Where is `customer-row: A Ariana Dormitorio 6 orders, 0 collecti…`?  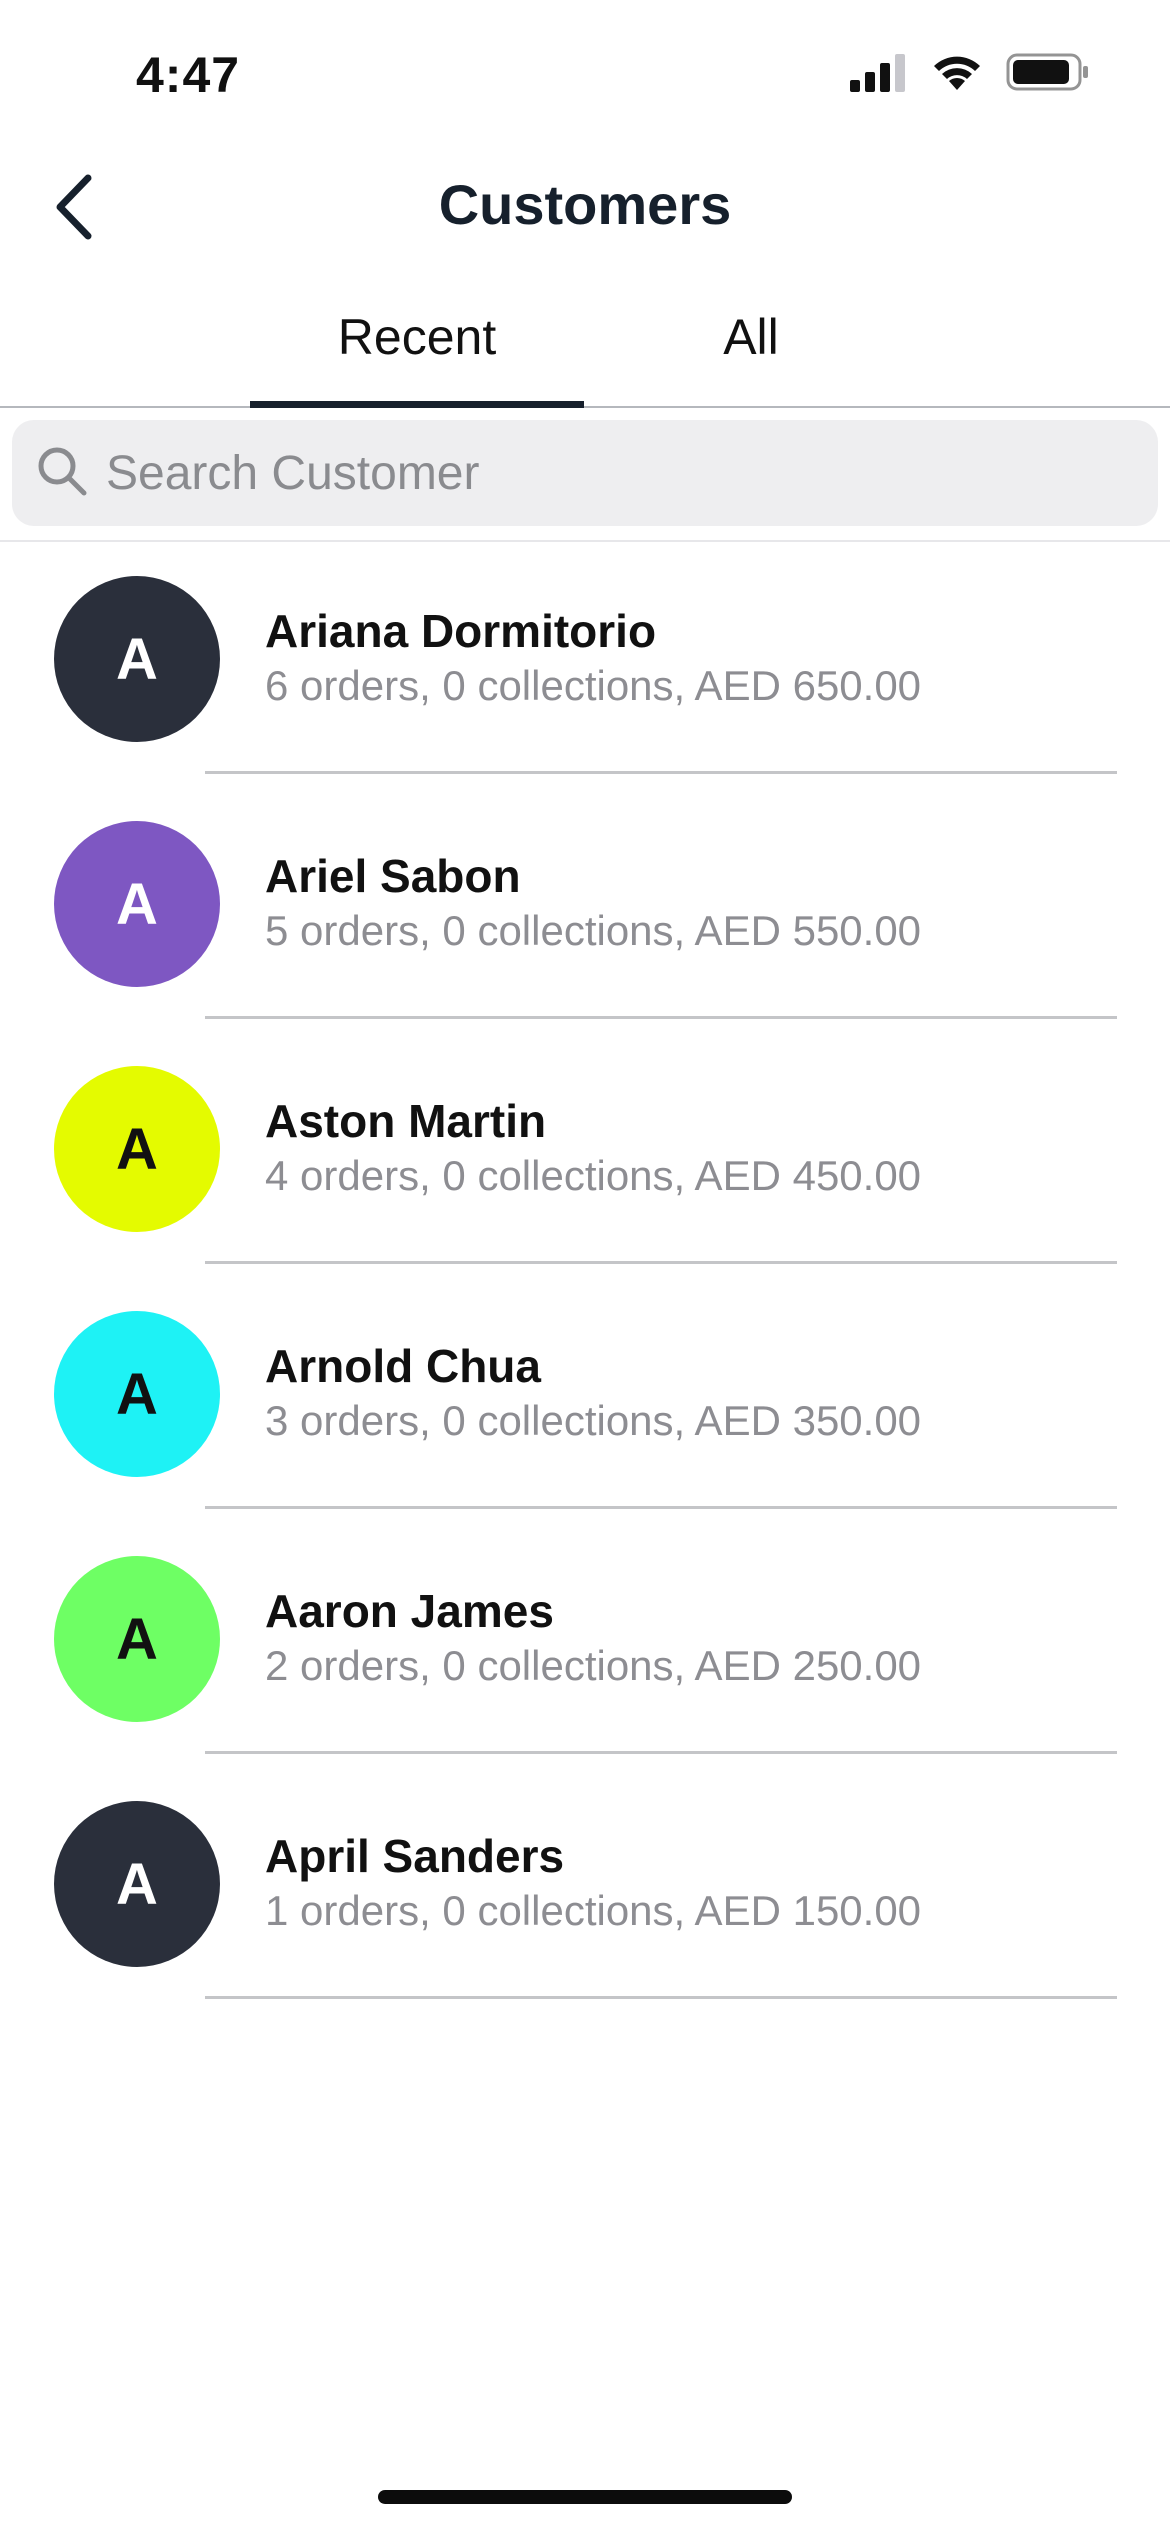
customer-row: A Ariana Dormitorio 6 orders, 0 collecti… is located at coordinates (585, 666).